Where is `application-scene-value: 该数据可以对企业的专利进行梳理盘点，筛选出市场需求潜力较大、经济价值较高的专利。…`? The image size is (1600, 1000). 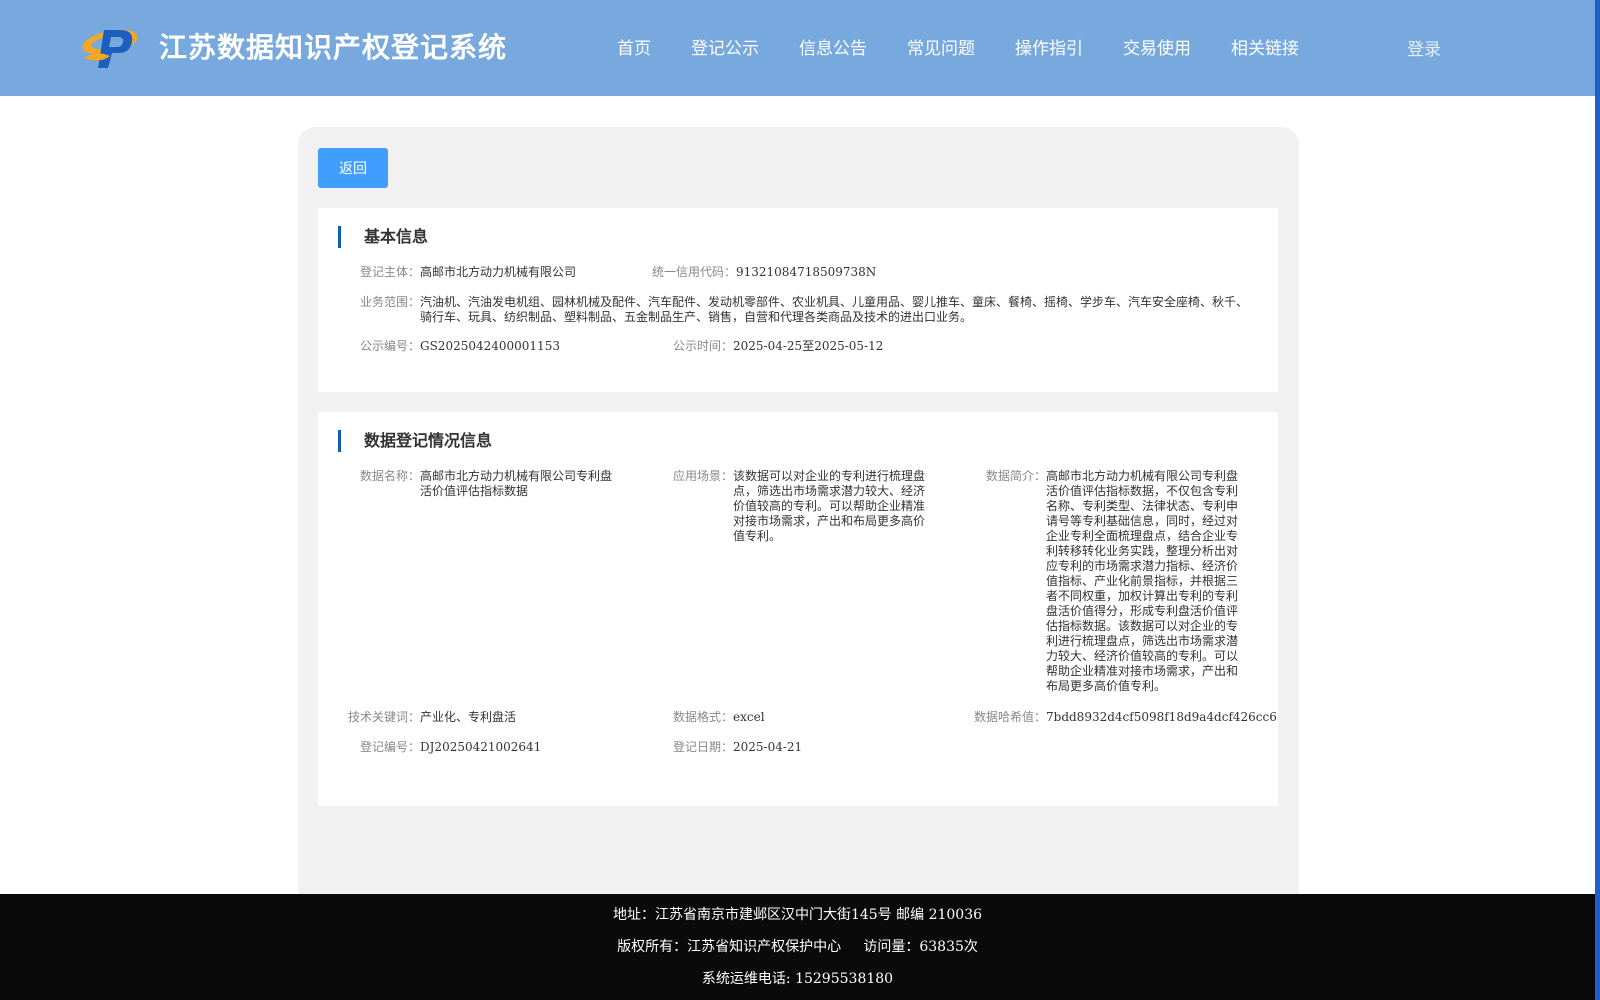
application-scene-value: 该数据可以对企业的专利进行梳理盘点，筛选出市场需求潜力较大、经济价值较高的专利。… is located at coordinates (829, 506).